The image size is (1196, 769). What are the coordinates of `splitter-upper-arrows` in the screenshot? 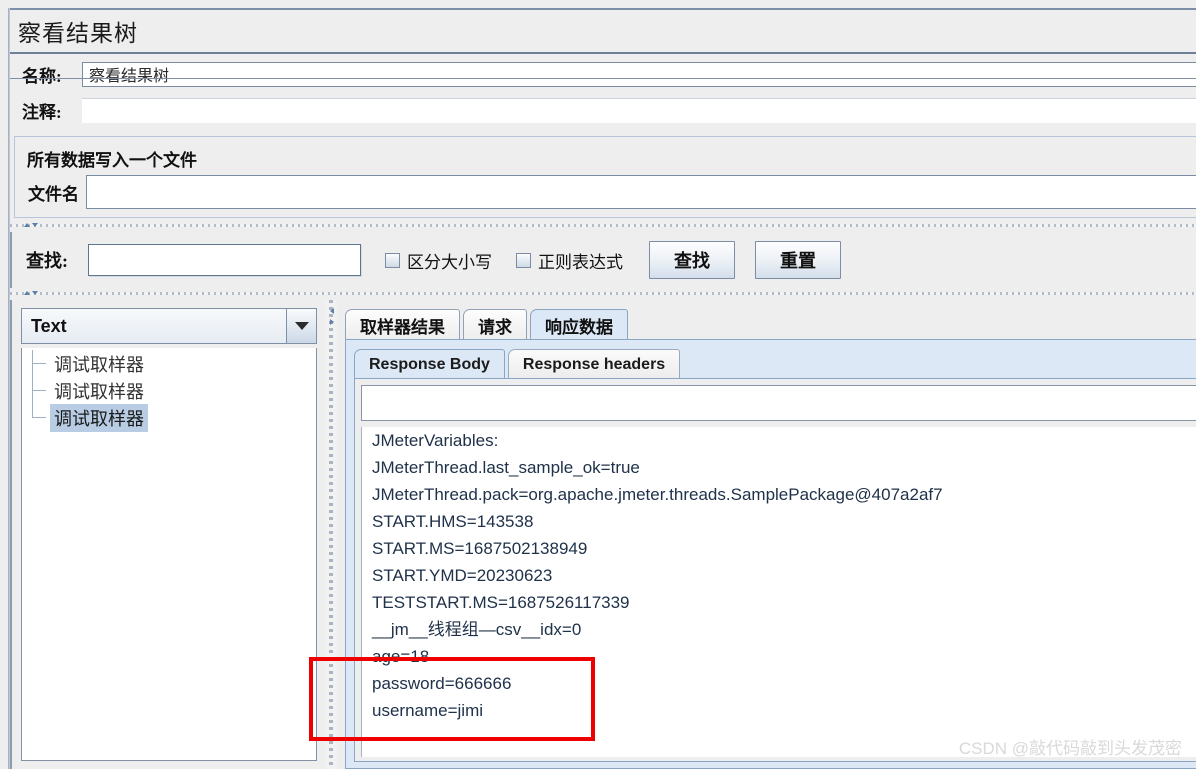 It's located at (35, 225).